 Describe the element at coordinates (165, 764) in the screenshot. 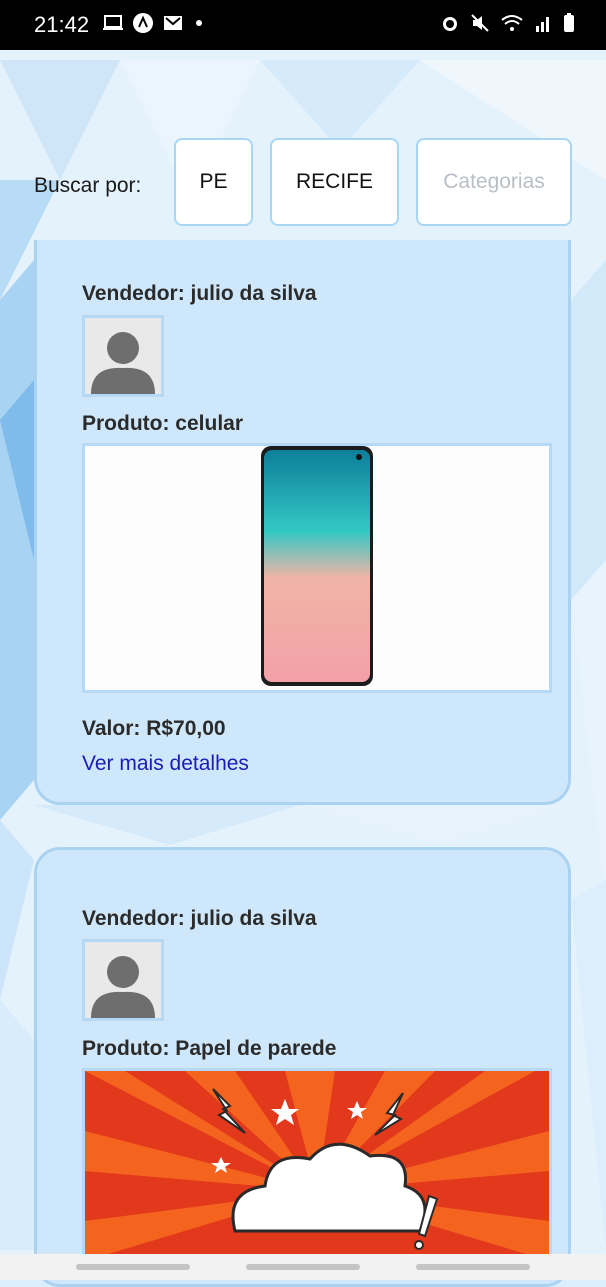

I see `details-link: Ver mais detalhes` at that location.